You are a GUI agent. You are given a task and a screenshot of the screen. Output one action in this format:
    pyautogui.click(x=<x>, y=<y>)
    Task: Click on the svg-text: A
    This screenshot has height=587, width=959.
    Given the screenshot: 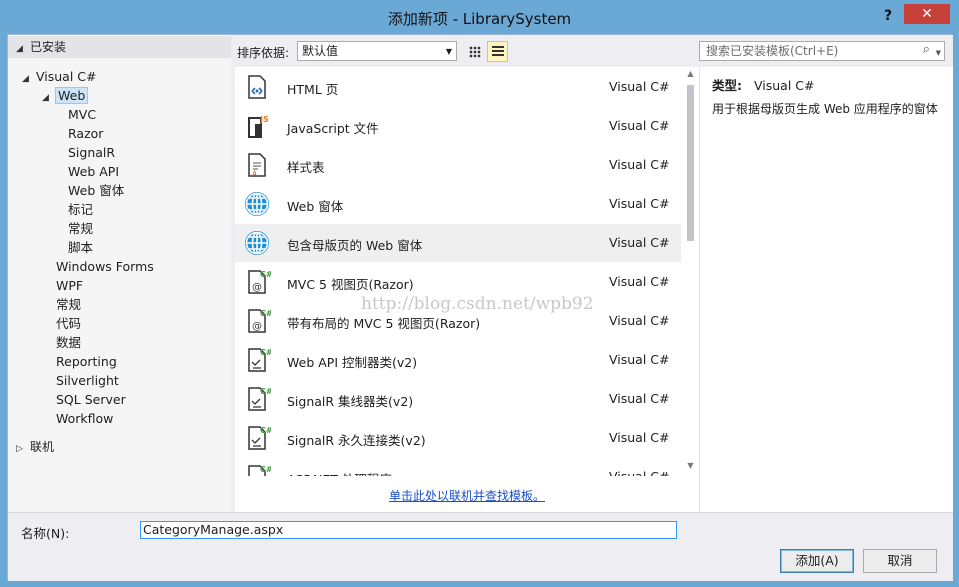 What is the action you would take?
    pyautogui.click(x=254, y=174)
    